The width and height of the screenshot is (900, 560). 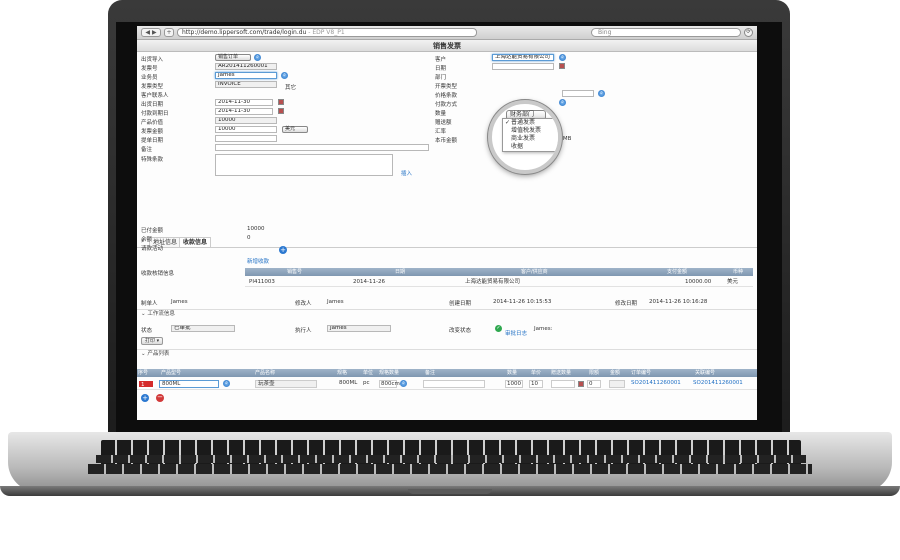 I want to click on option-label: 收据, so click(x=517, y=146).